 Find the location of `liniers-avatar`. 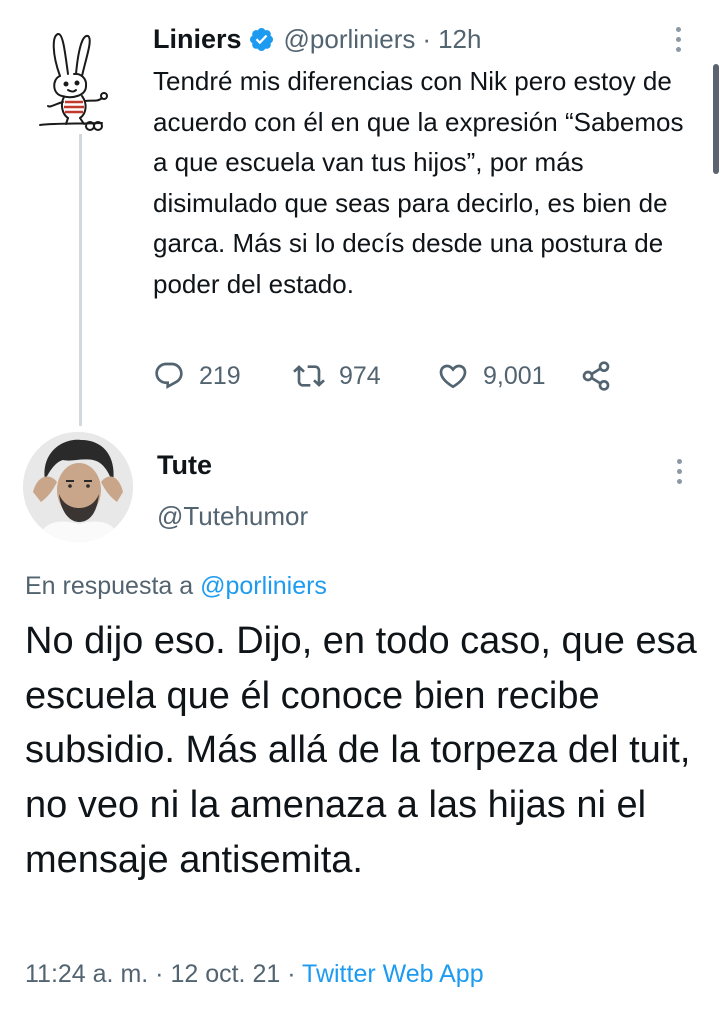

liniers-avatar is located at coordinates (80, 79).